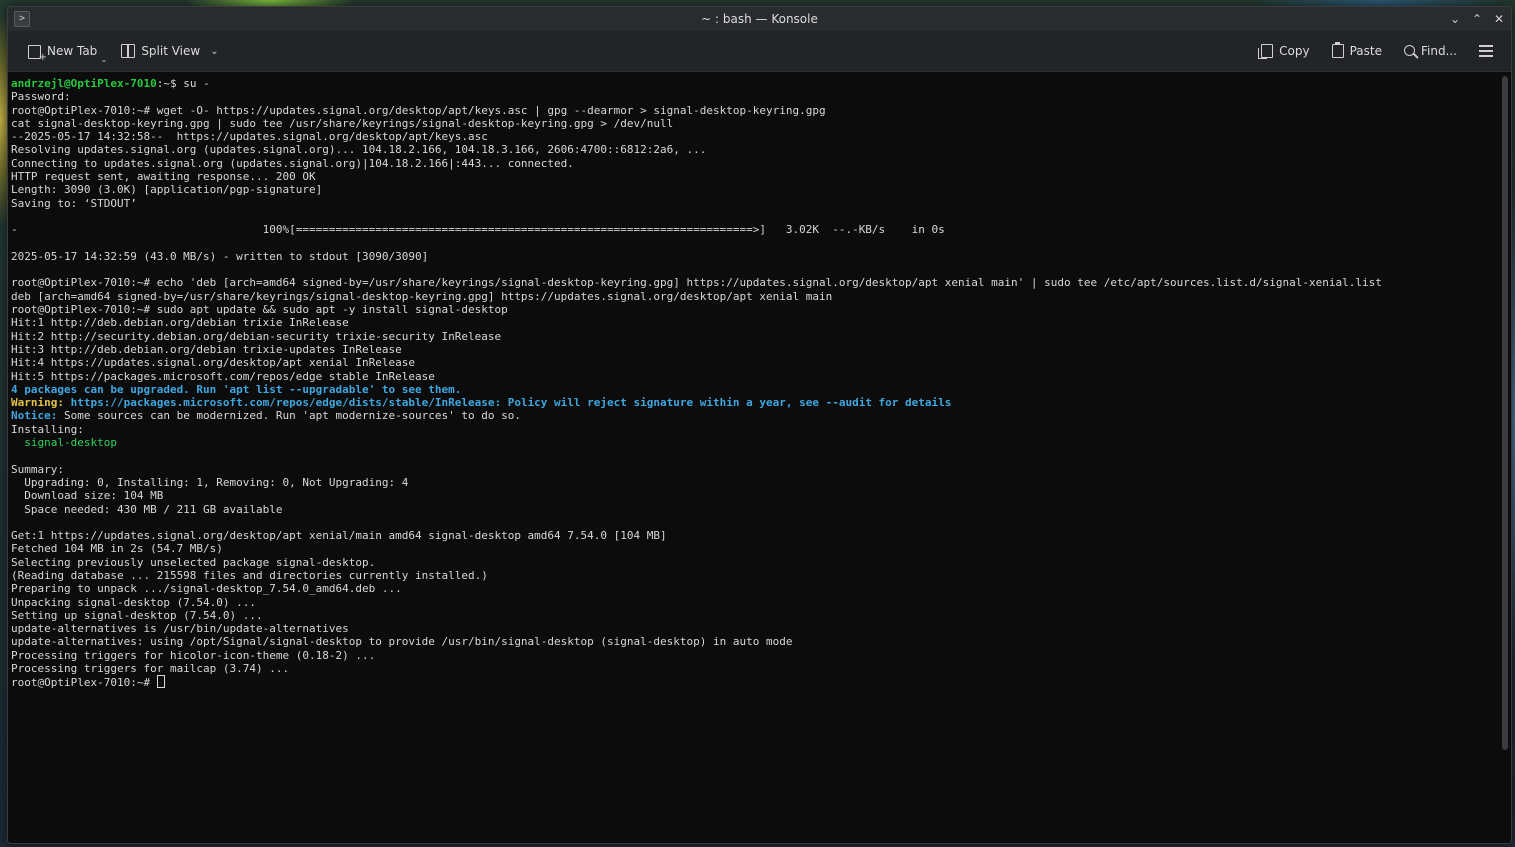 This screenshot has height=847, width=1515. I want to click on terminal-cursor, so click(160, 682).